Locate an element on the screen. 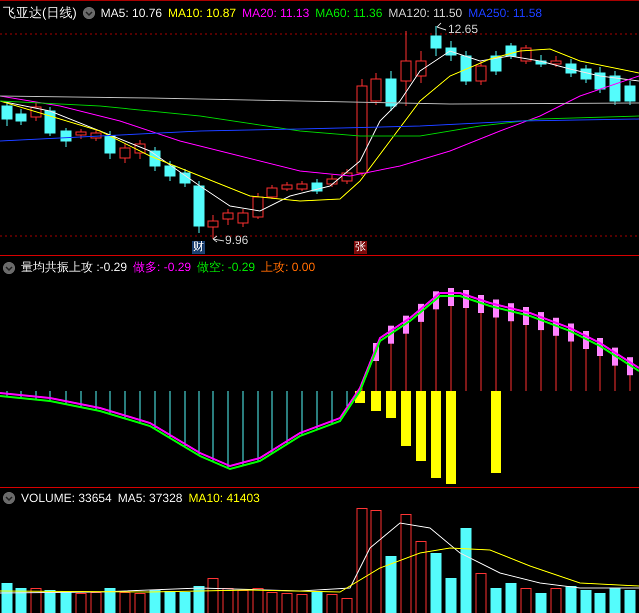  indicator-label: 做空: -0.29 is located at coordinates (226, 267).